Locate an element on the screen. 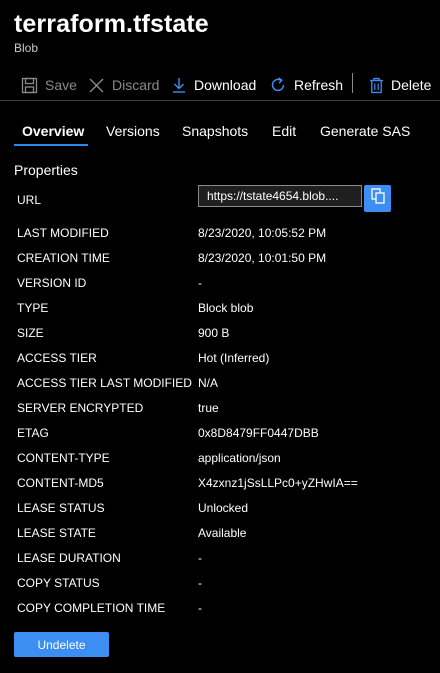 This screenshot has height=673, width=440. prop-value-size: 900 B is located at coordinates (214, 333).